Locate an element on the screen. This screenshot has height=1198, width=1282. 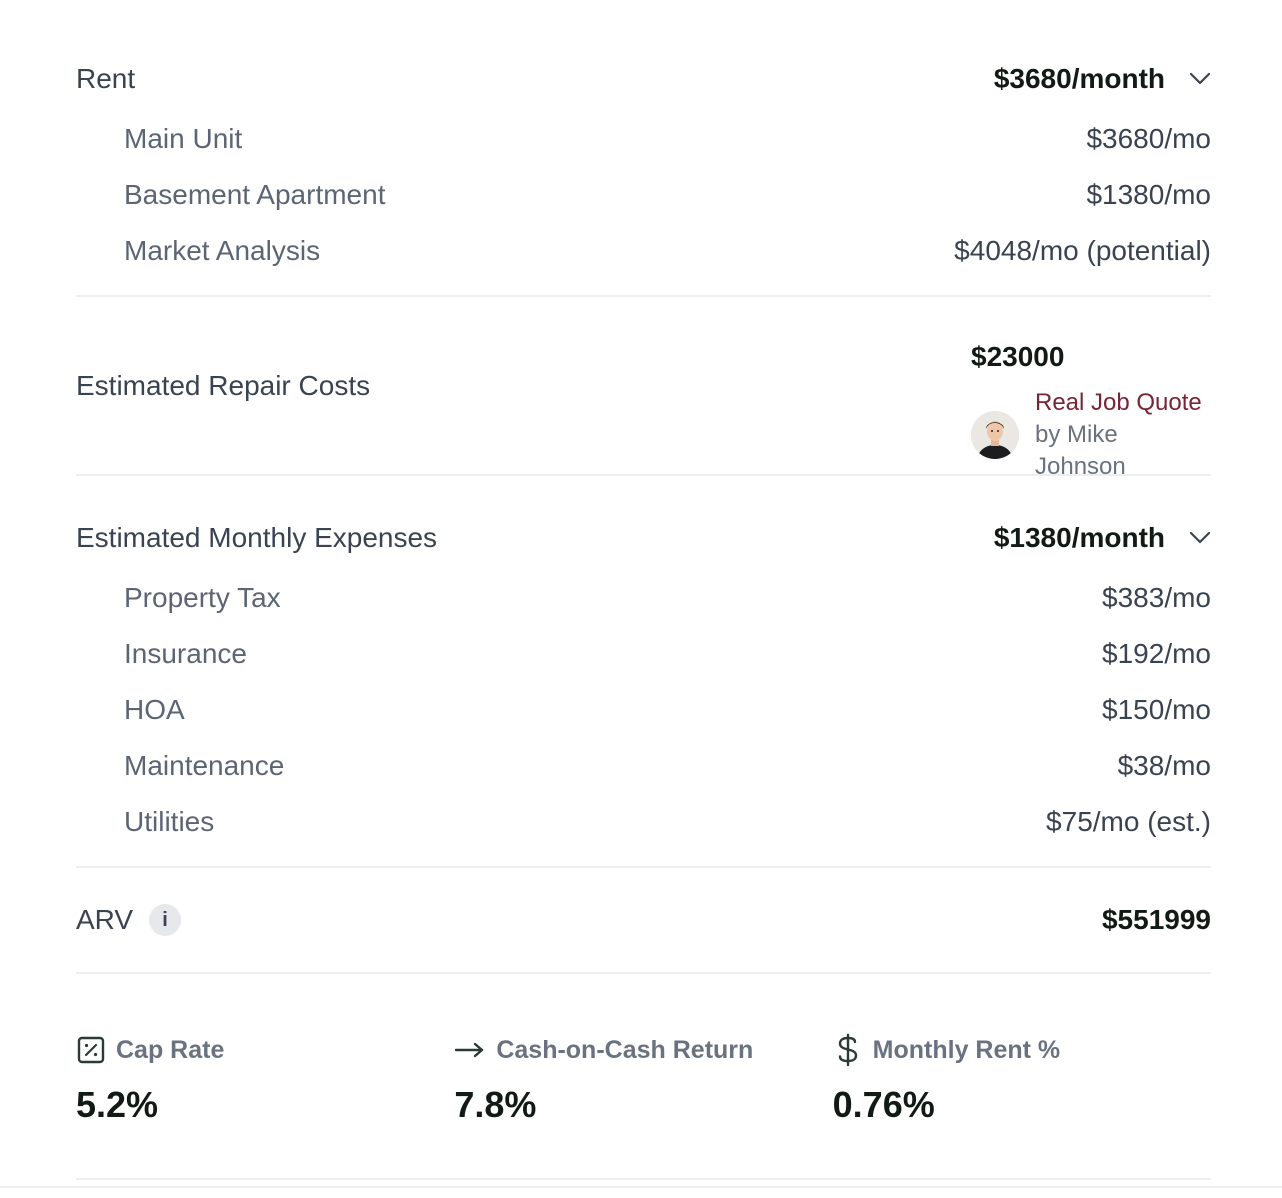
avatar is located at coordinates (995, 435).